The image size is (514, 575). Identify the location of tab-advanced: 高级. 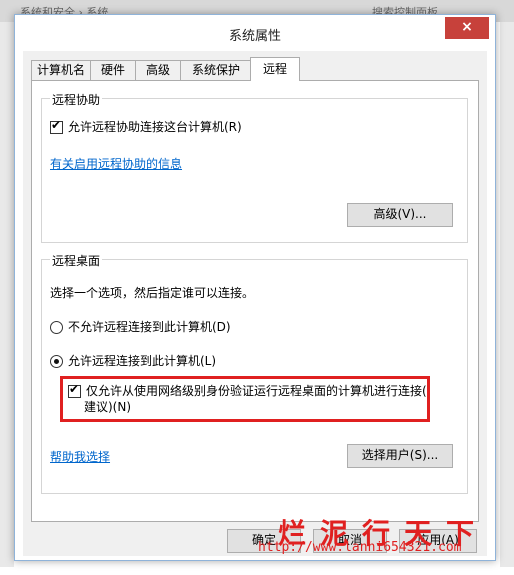
(158, 70).